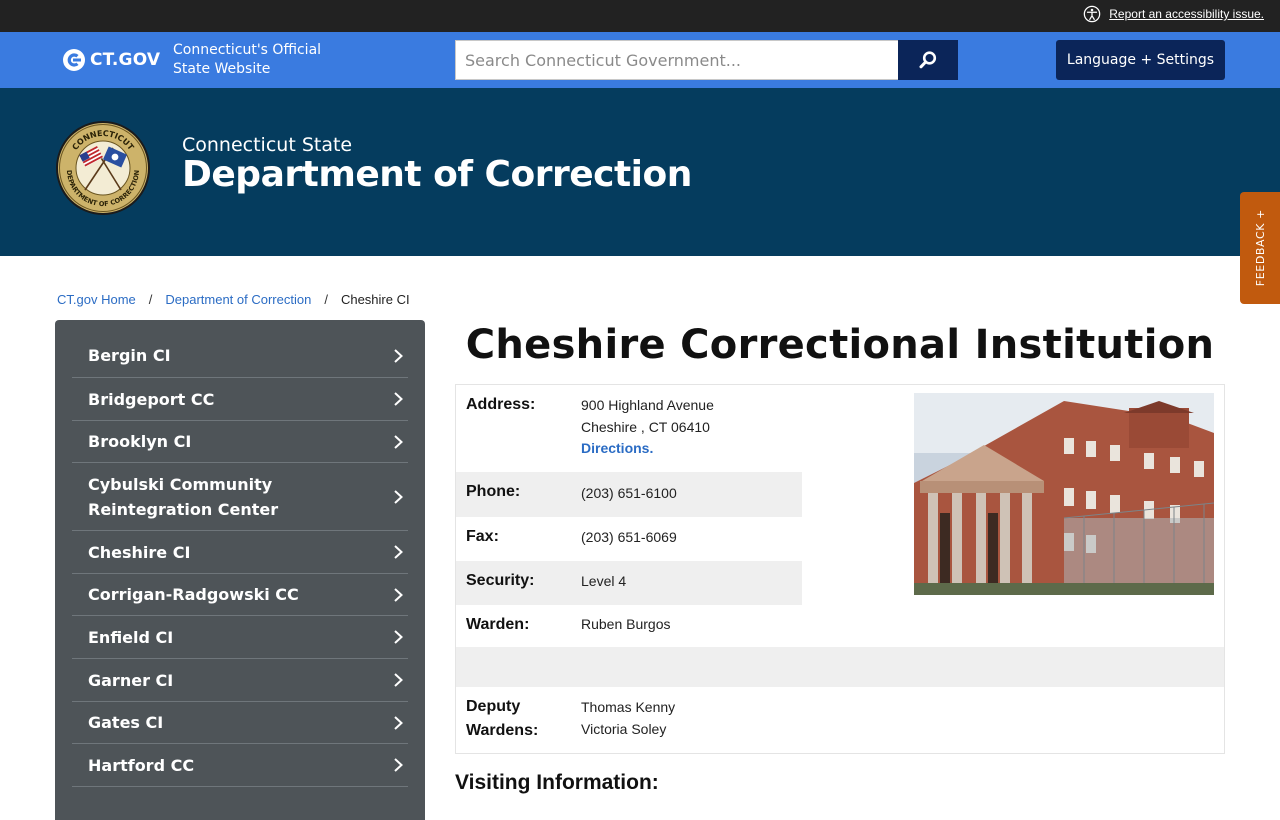 The image size is (1280, 820). Describe the element at coordinates (626, 624) in the screenshot. I see `warden-value: Ruben Burgos` at that location.